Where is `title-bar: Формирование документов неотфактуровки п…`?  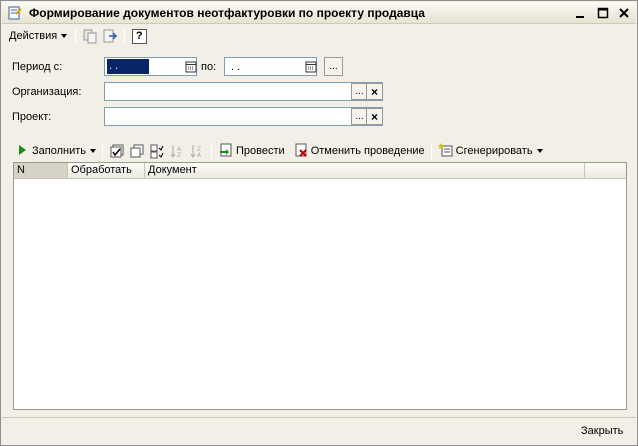
title-bar: Формирование документов неотфактуровки п… is located at coordinates (319, 13).